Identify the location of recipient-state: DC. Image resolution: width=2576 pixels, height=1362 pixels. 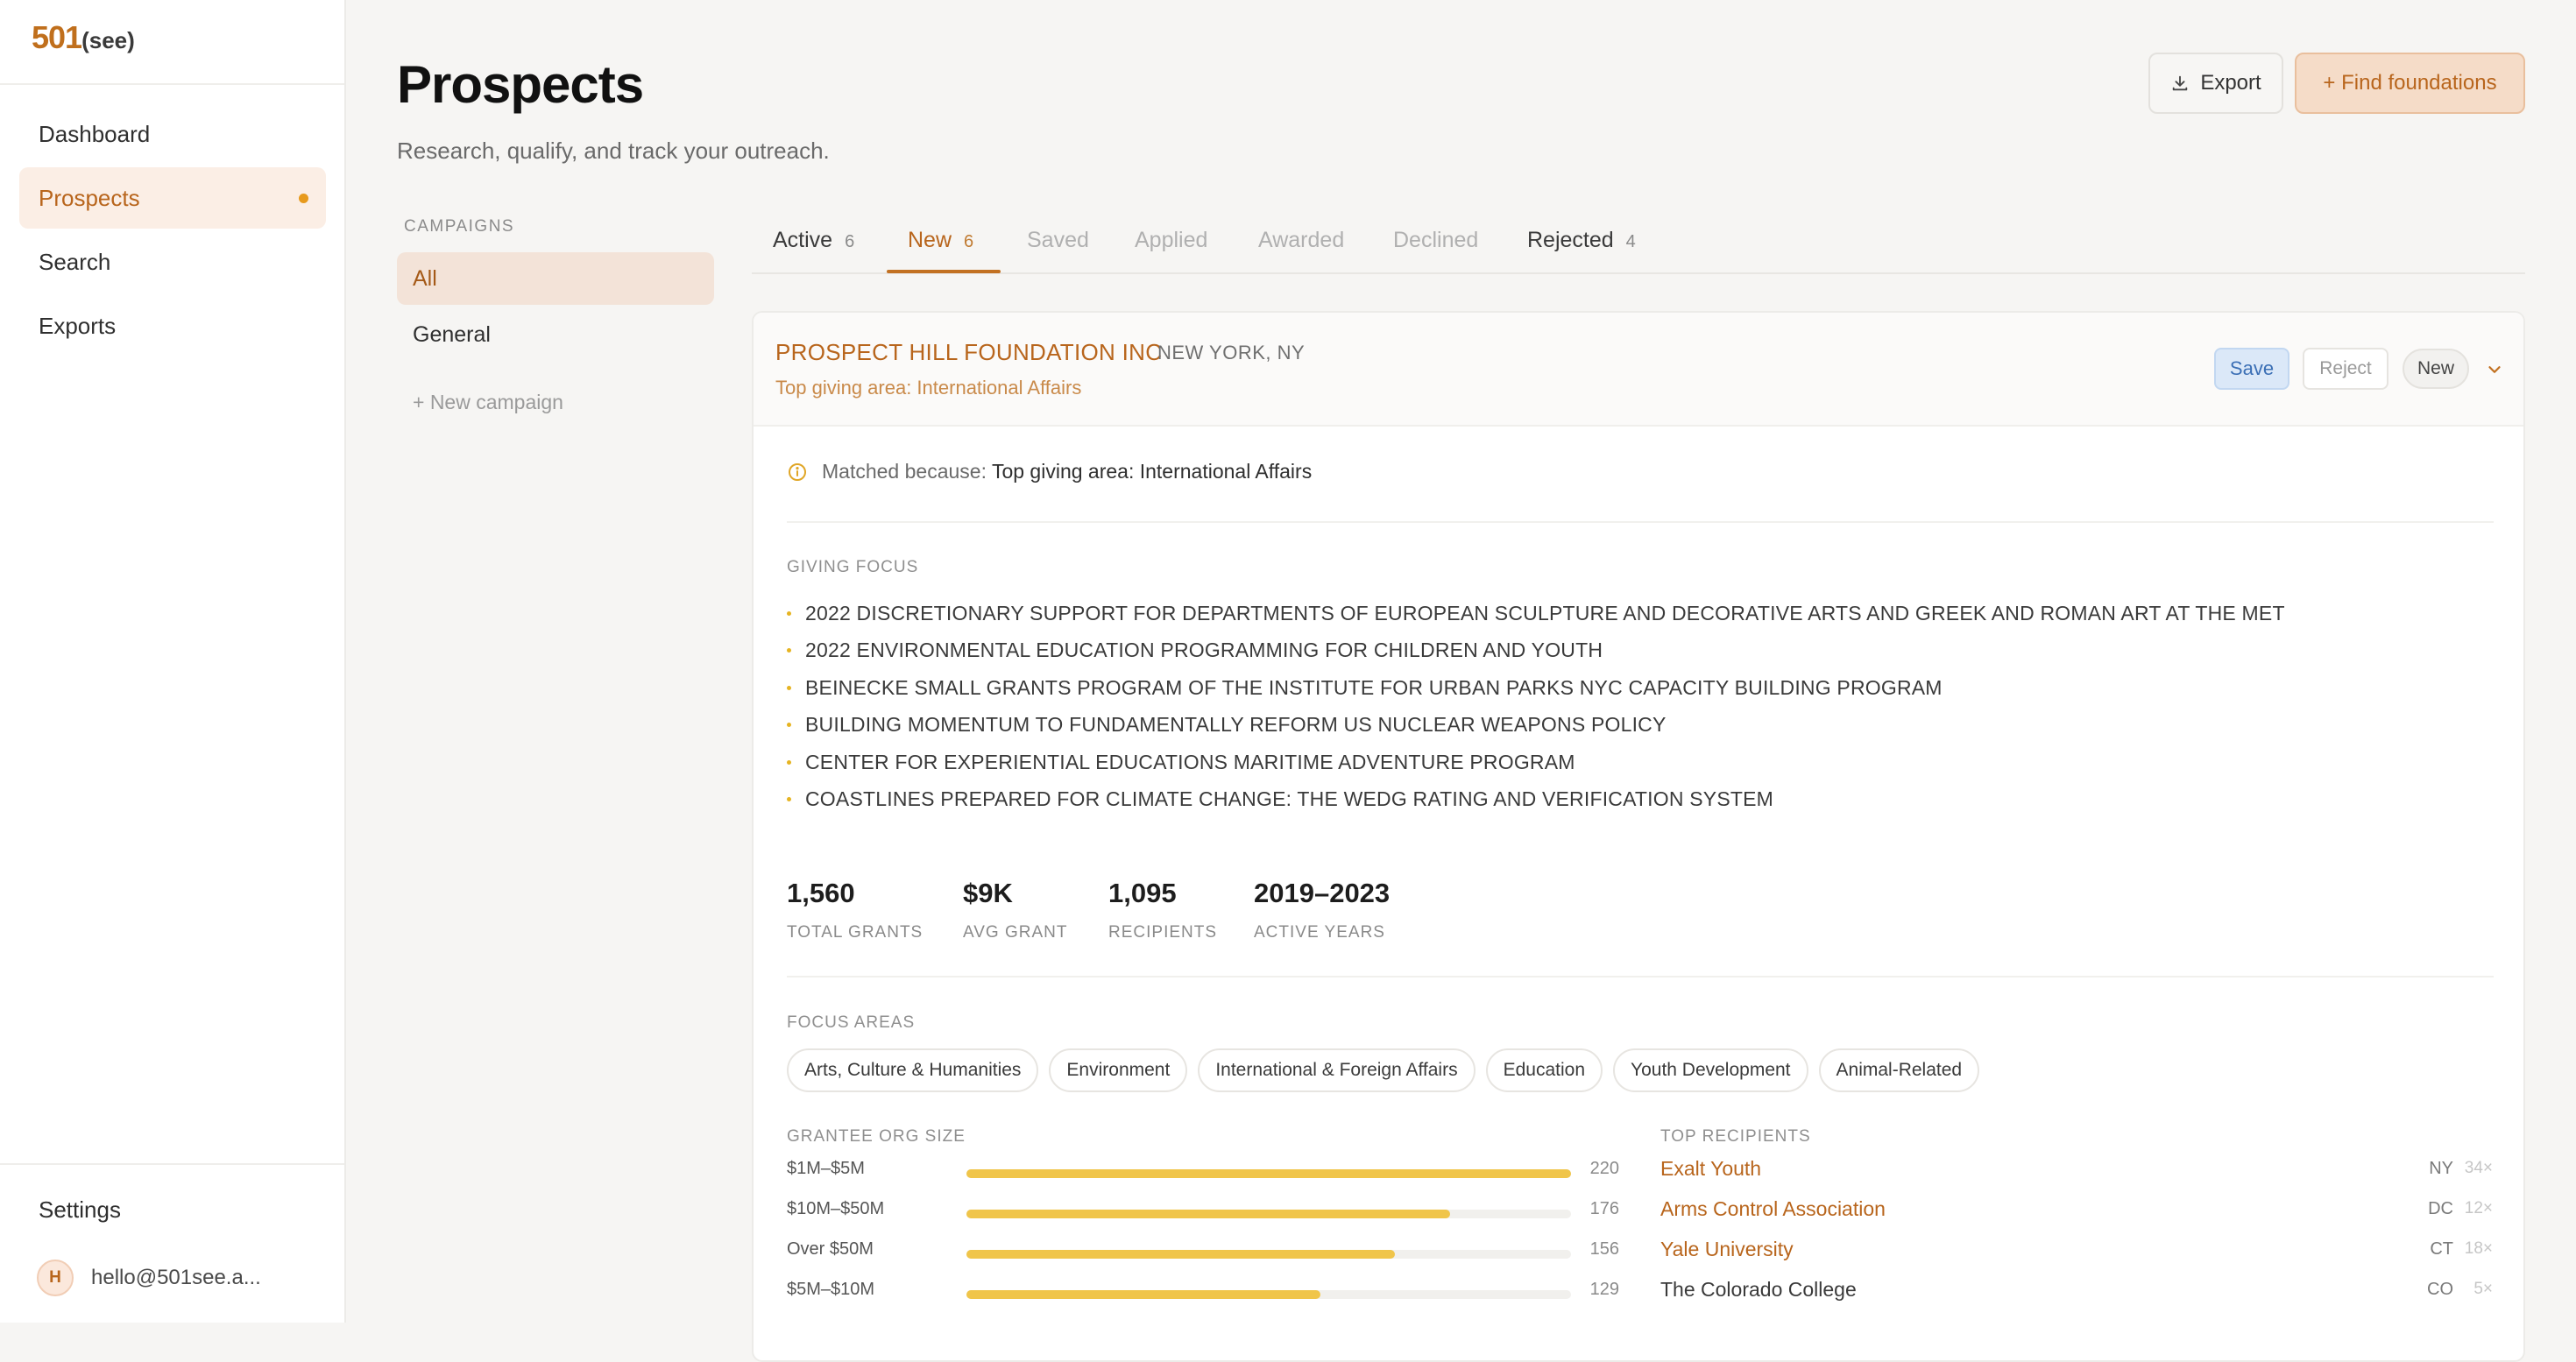
(2440, 1209).